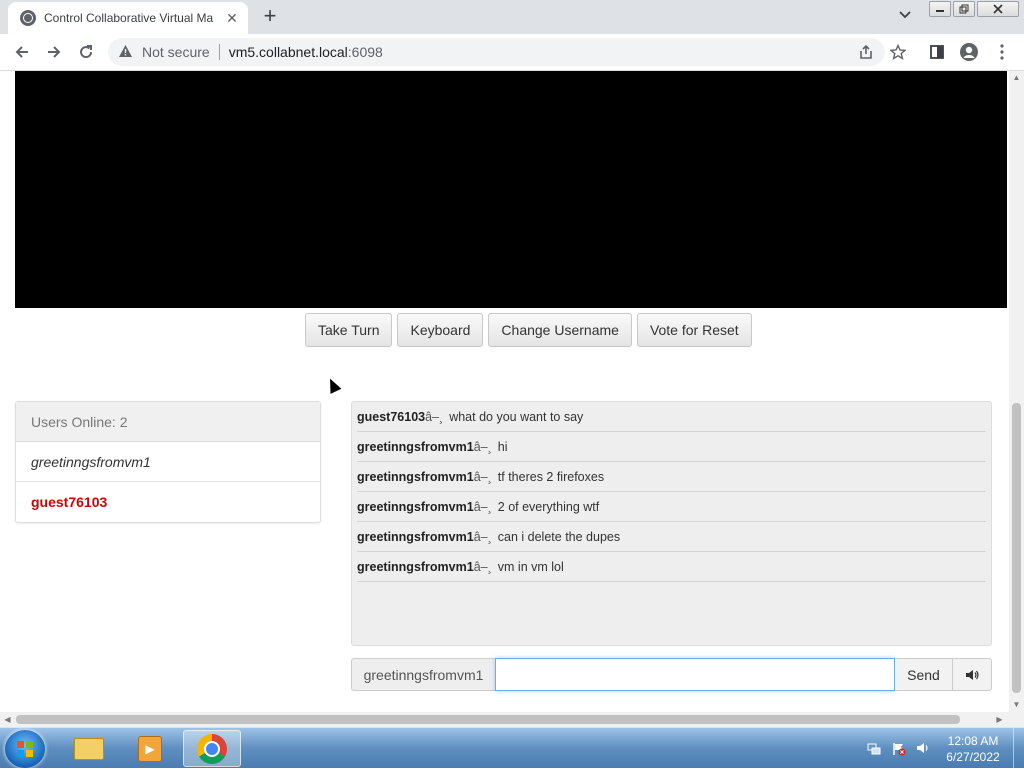  What do you see at coordinates (365, 52) in the screenshot?
I see `url-port: :6098` at bounding box center [365, 52].